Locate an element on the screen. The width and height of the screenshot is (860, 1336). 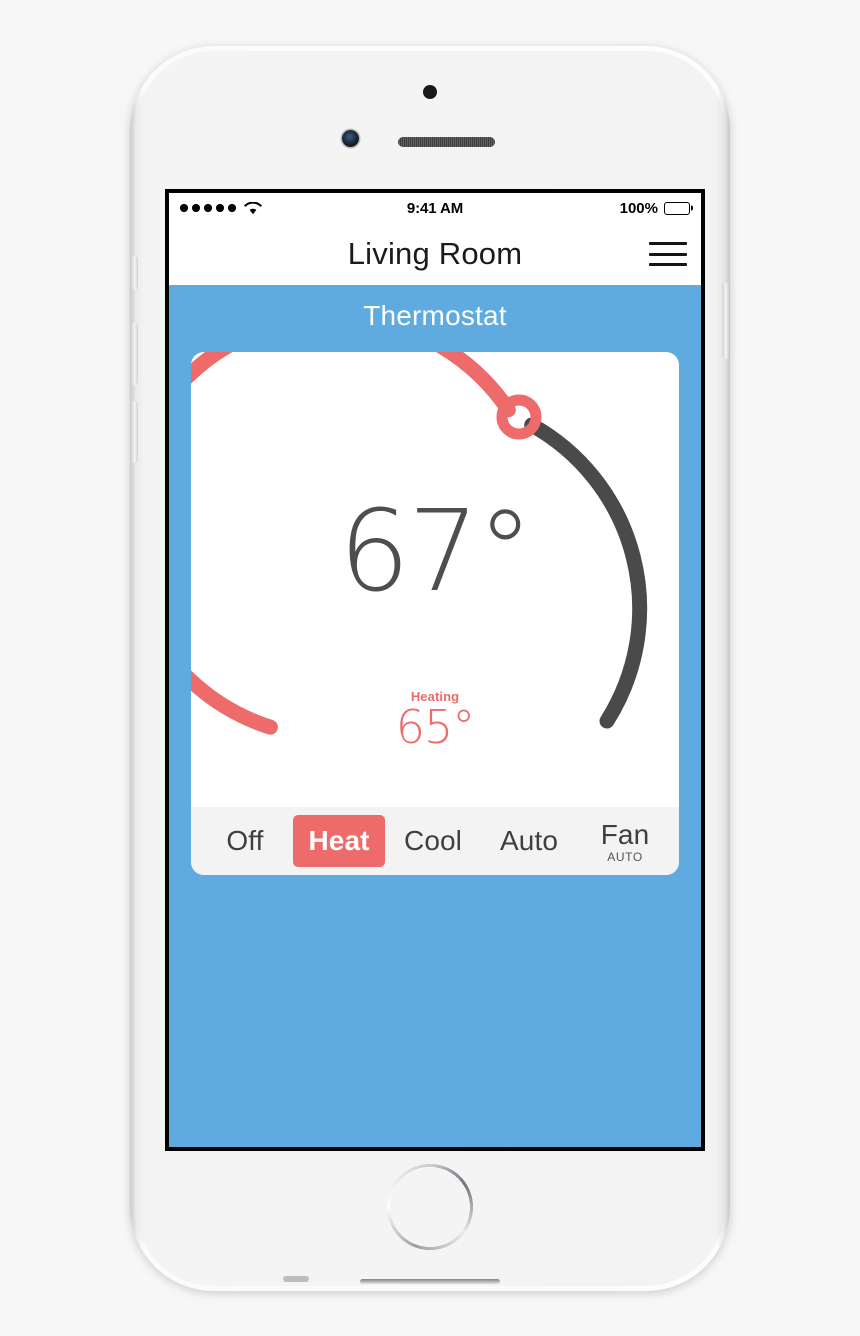
section-title: Thermostat is located at coordinates (435, 315).